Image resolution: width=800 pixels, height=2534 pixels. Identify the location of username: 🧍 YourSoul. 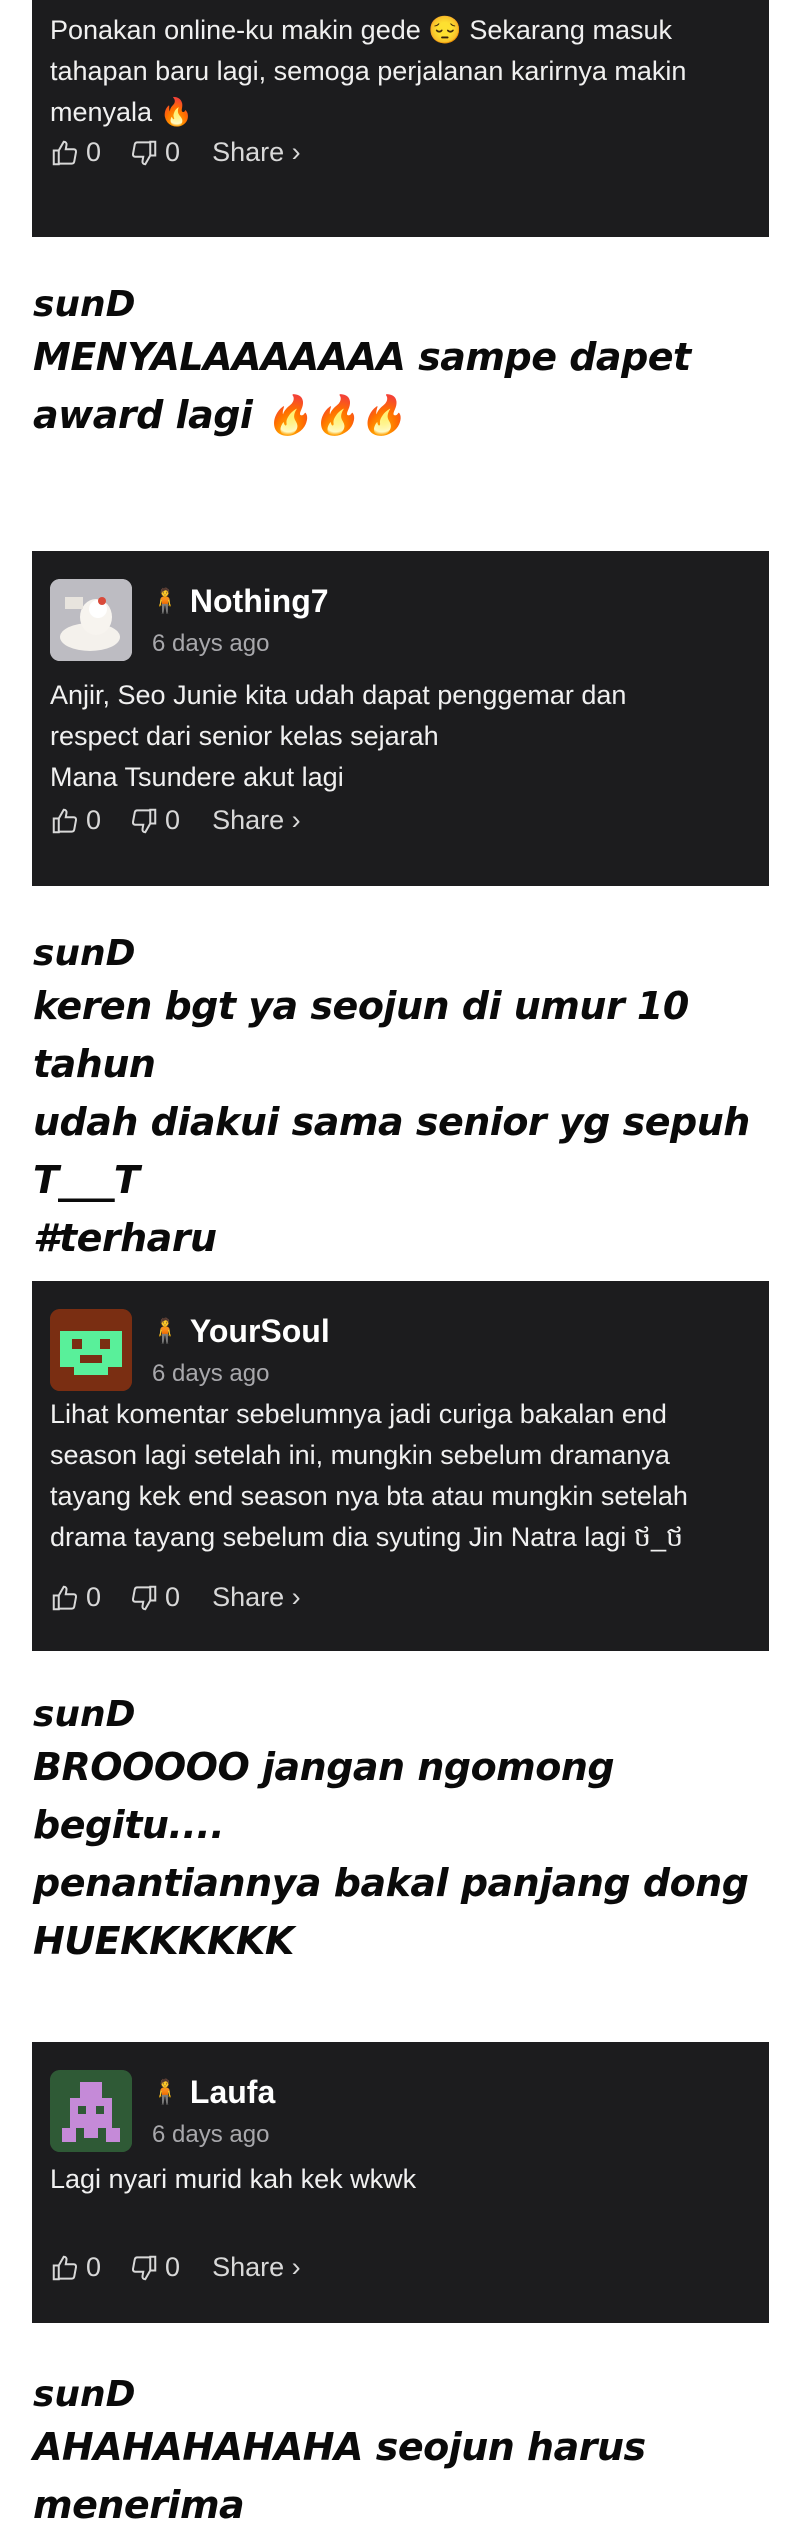
(240, 1331).